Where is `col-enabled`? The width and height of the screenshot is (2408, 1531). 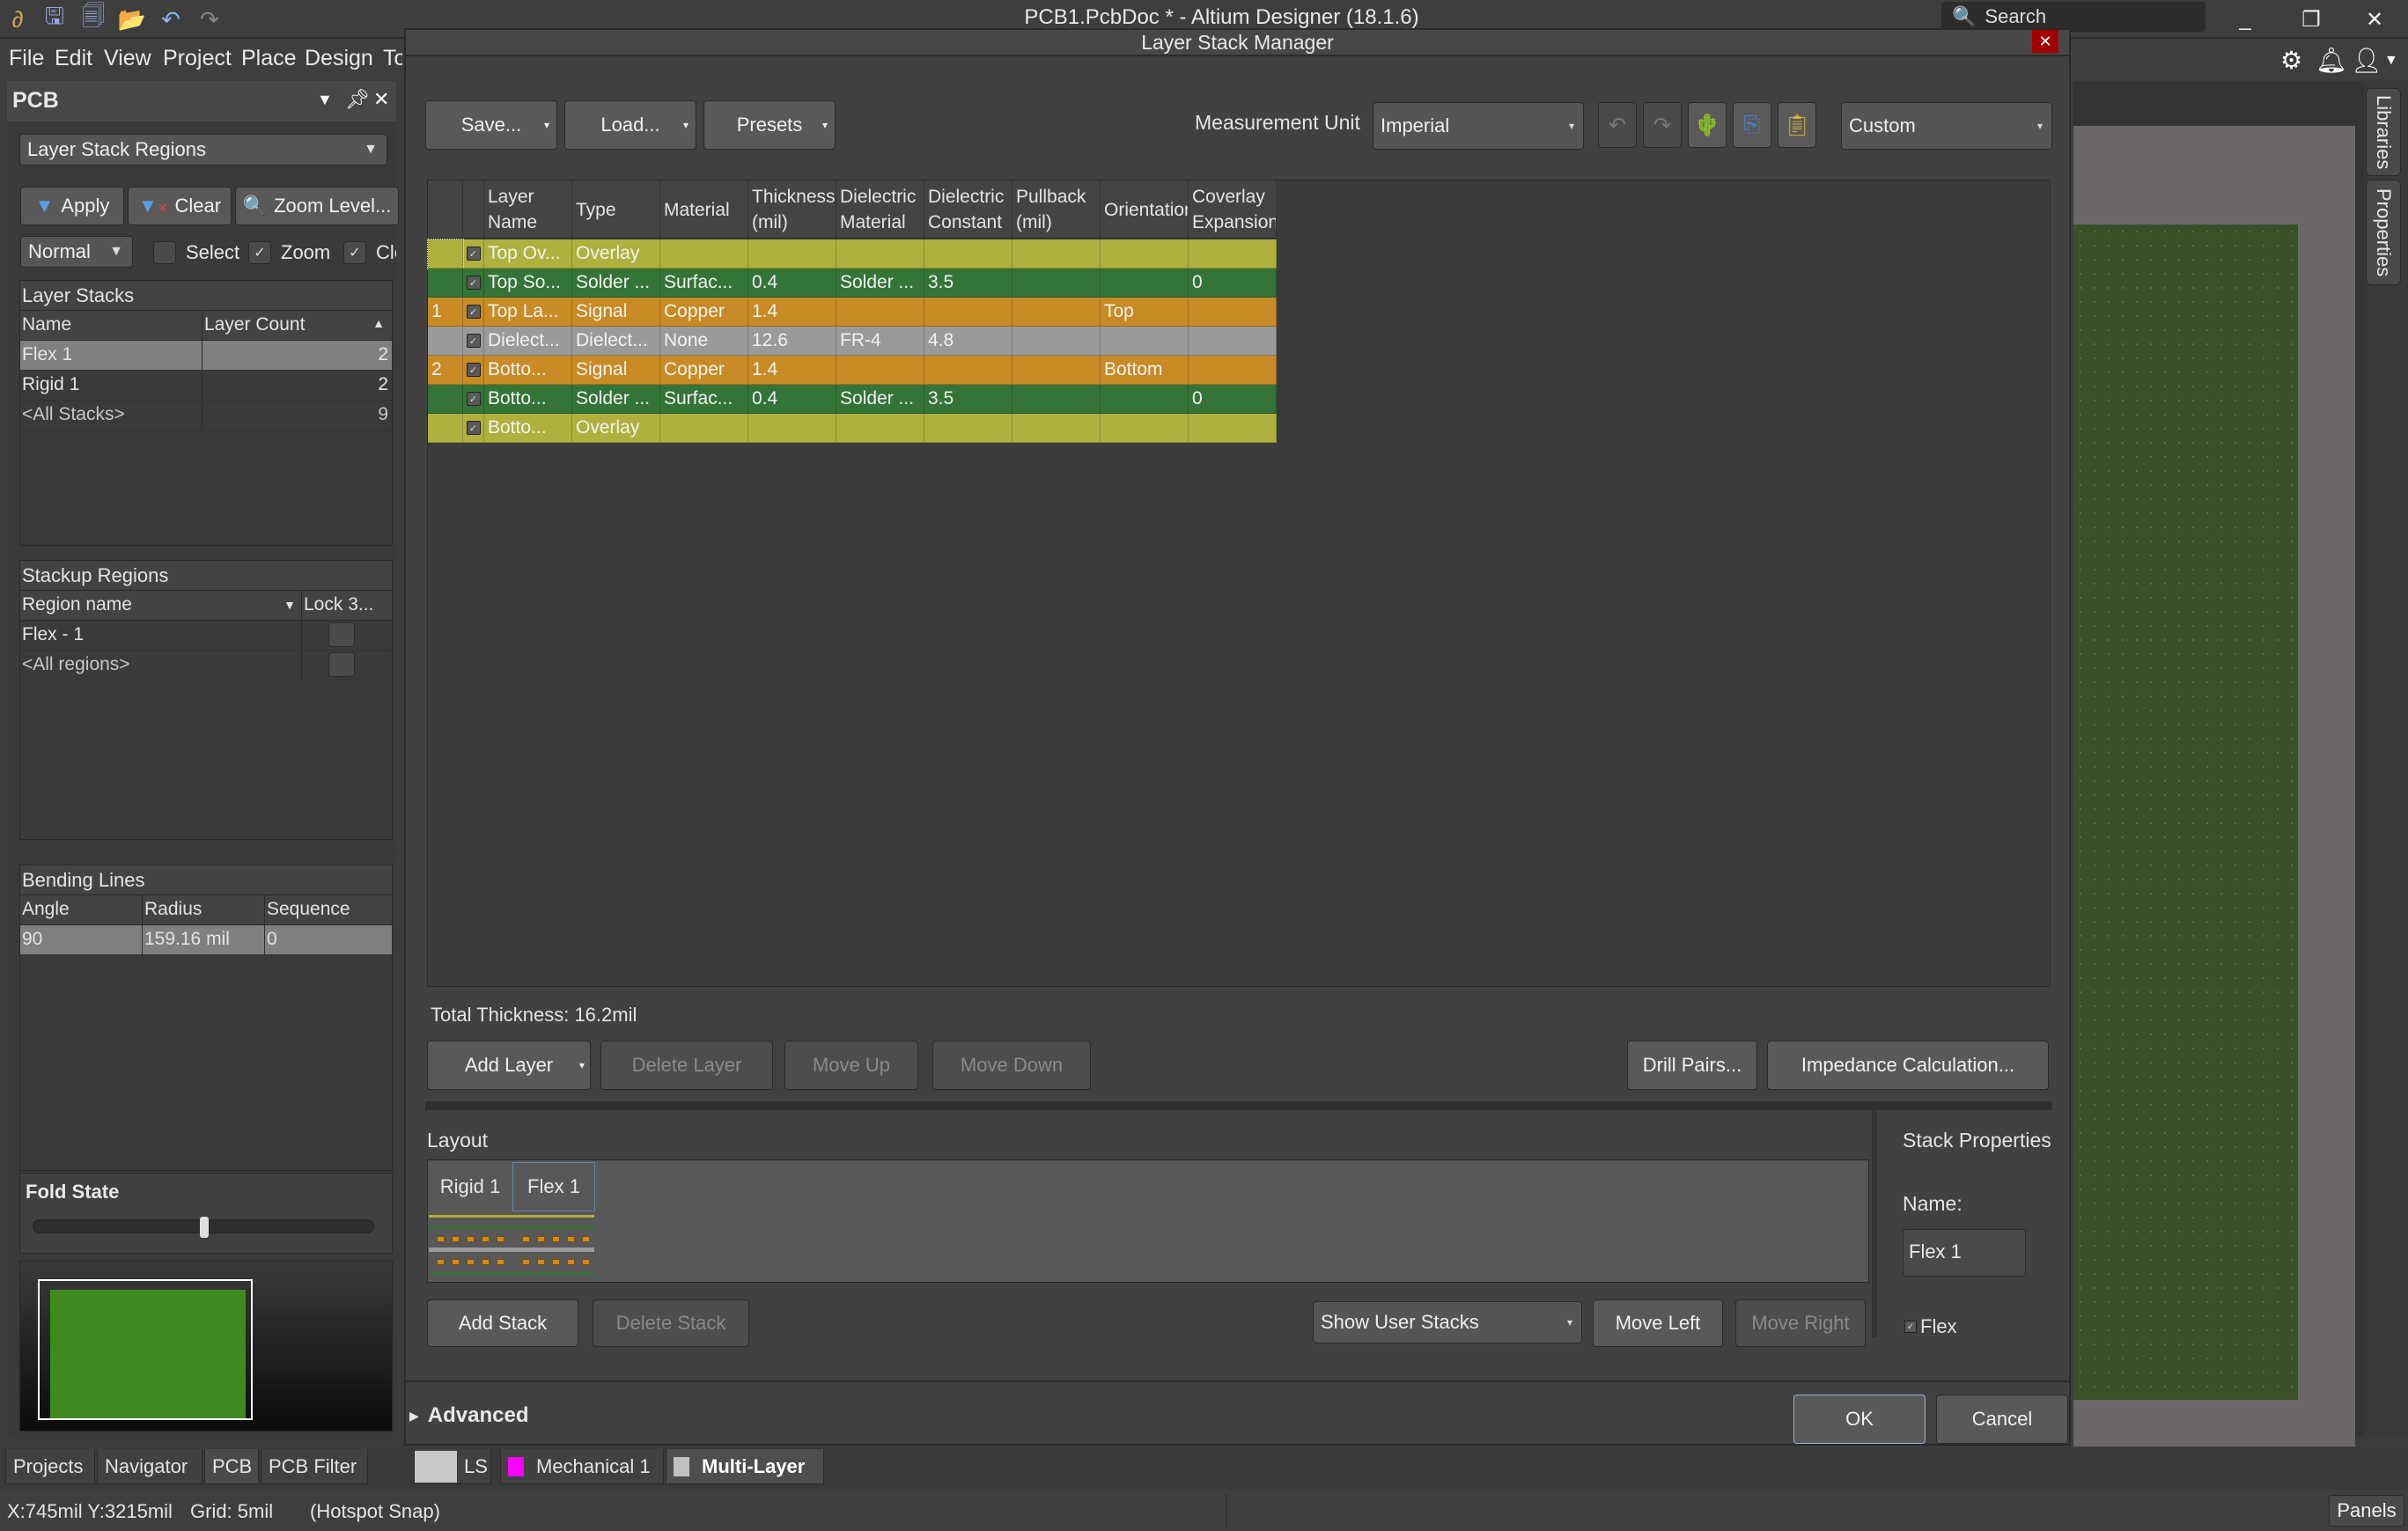 col-enabled is located at coordinates (473, 209).